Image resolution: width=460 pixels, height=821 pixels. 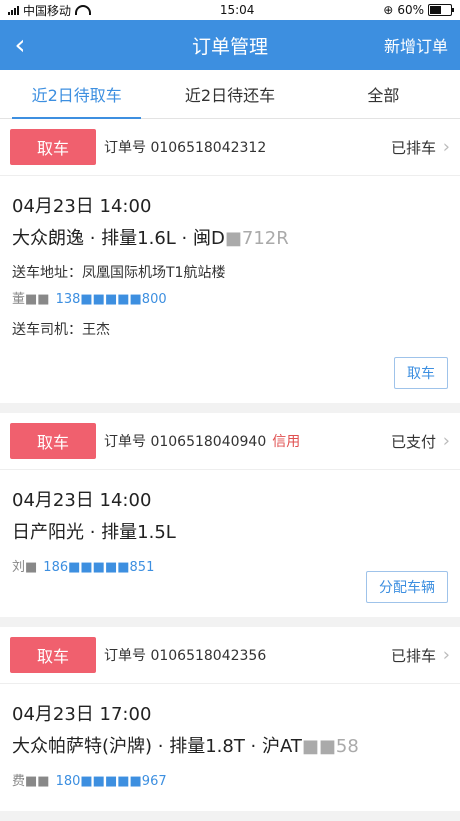 What do you see at coordinates (111, 299) in the screenshot?
I see `customer-phone: 138■■■■■800` at bounding box center [111, 299].